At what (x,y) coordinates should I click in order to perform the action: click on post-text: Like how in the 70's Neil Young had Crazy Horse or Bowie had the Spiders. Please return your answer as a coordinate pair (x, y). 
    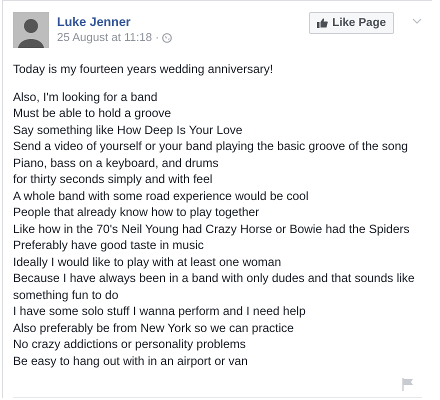
    Looking at the image, I should click on (212, 228).